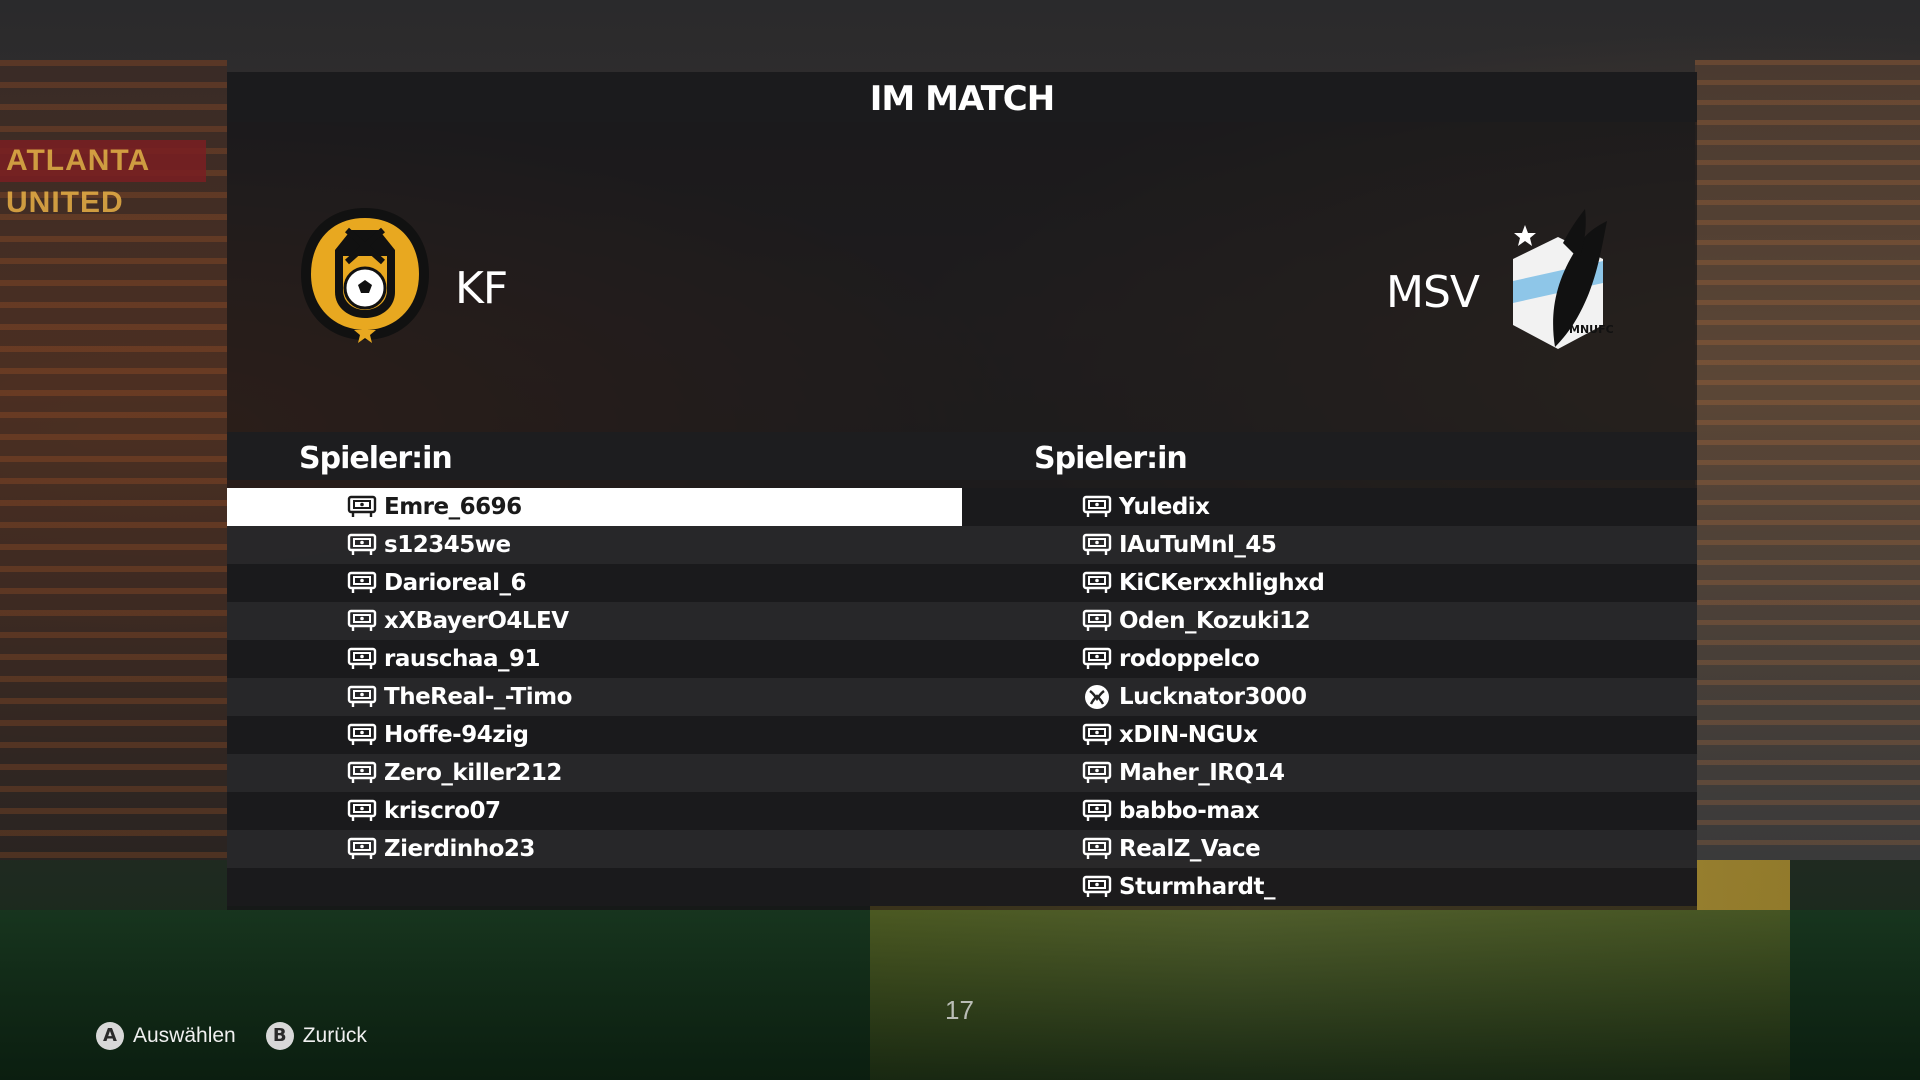  I want to click on player-name: s12345we, so click(447, 545).